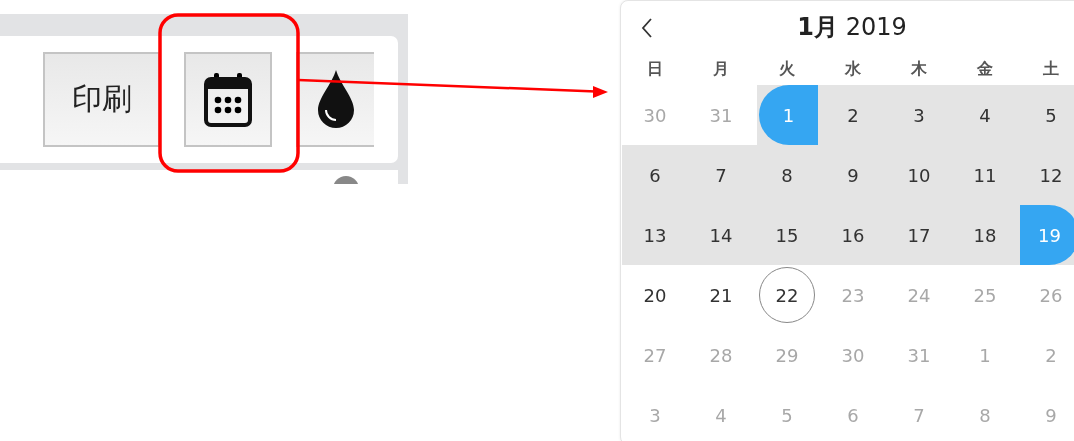  What do you see at coordinates (721, 68) in the screenshot?
I see `weekday-label: 月` at bounding box center [721, 68].